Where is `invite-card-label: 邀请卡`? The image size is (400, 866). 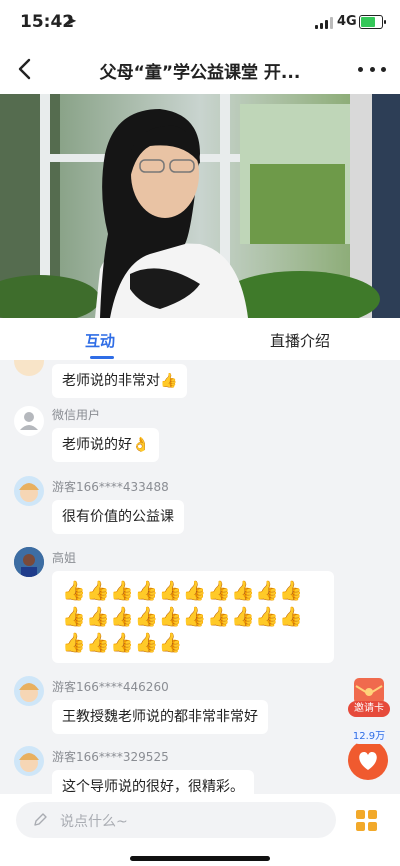
invite-card-label: 邀请卡 is located at coordinates (369, 709).